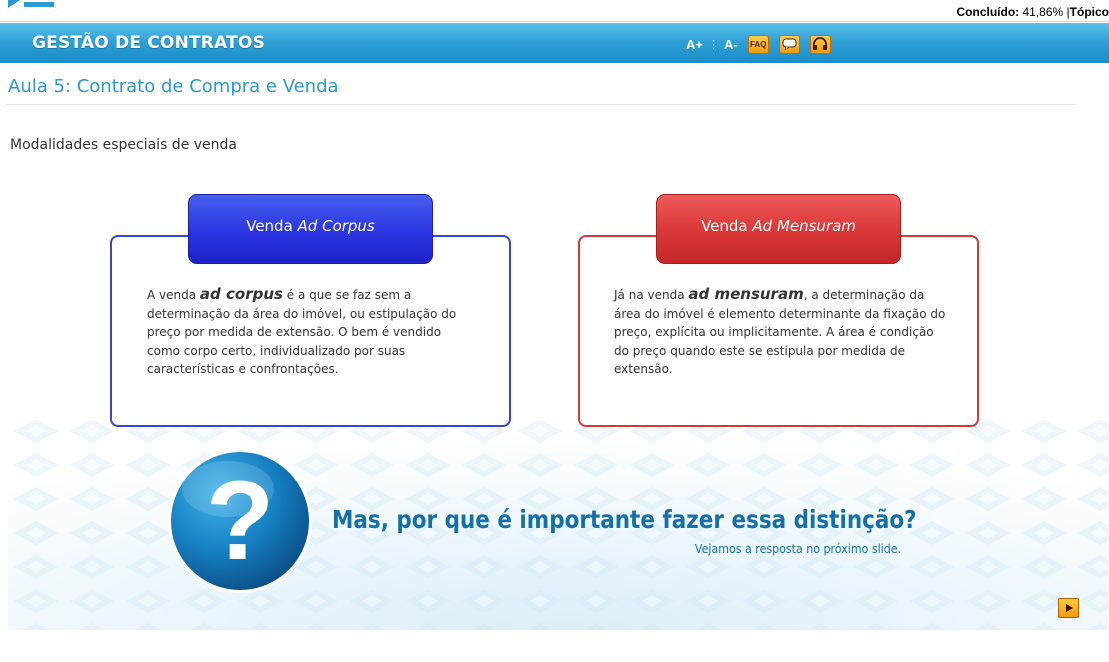 The image size is (1109, 662). I want to click on card-title-term: Ad Mensuram, so click(804, 226).